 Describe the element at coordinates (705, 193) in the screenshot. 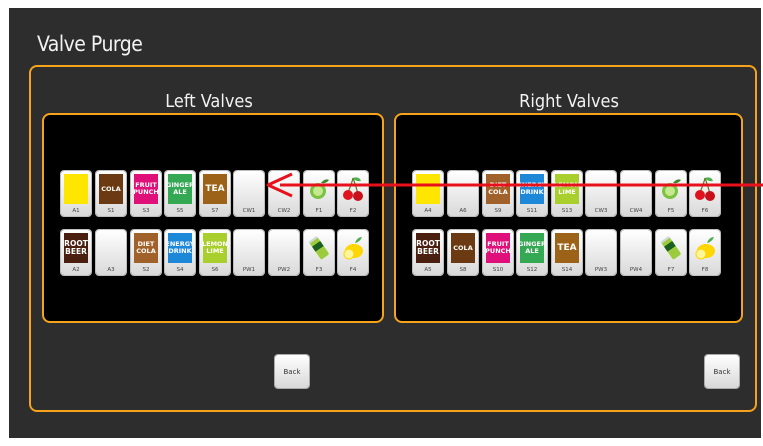

I see `valve-f6: F6` at that location.